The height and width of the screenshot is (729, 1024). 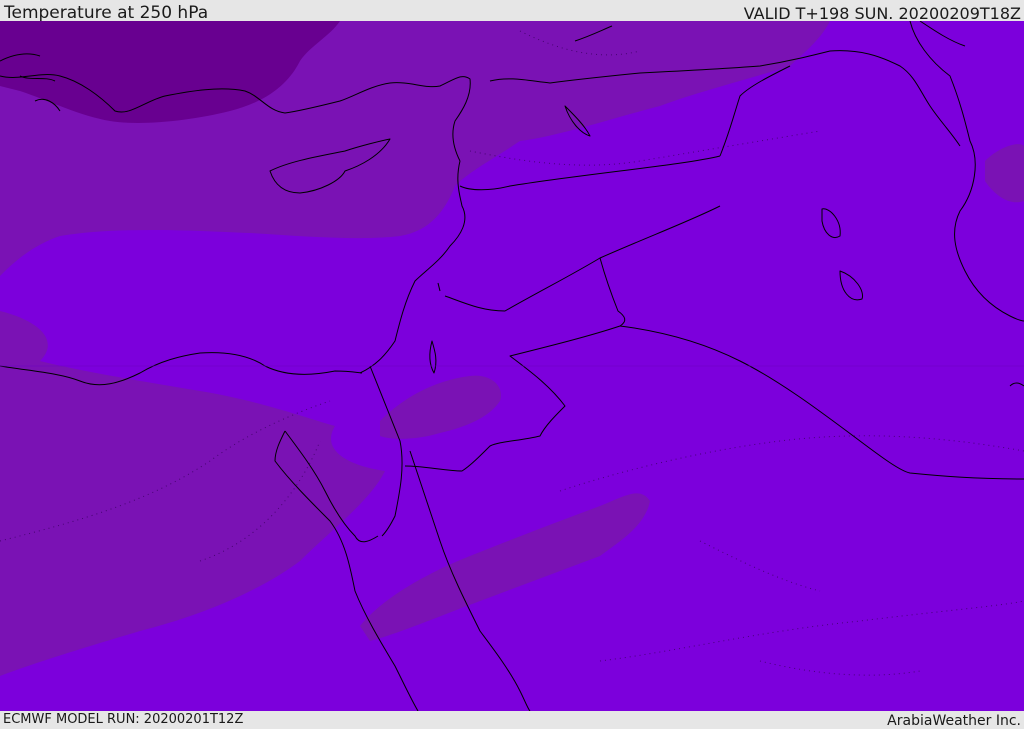 What do you see at coordinates (954, 721) in the screenshot?
I see `credit-label: ArabiaWeather Inc.` at bounding box center [954, 721].